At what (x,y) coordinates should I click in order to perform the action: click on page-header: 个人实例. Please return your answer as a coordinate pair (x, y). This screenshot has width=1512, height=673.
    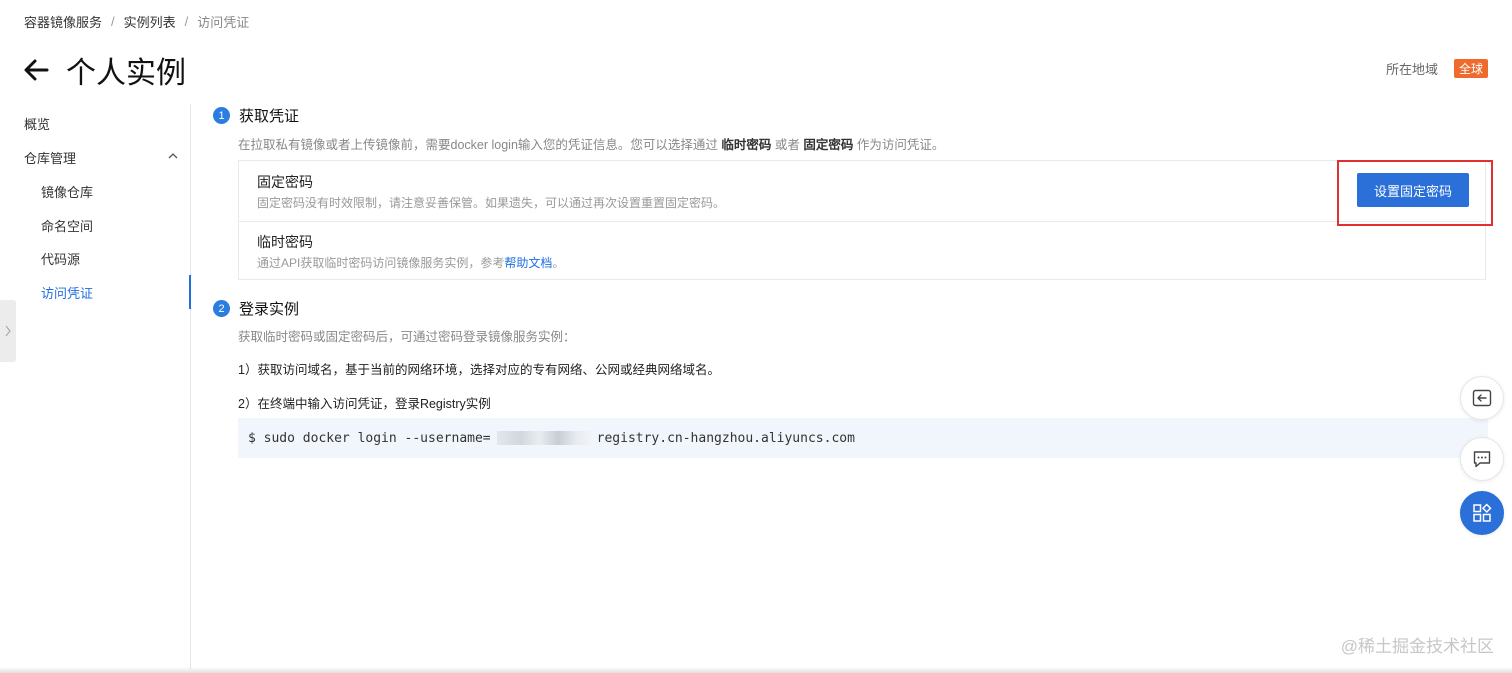
    Looking at the image, I should click on (104, 70).